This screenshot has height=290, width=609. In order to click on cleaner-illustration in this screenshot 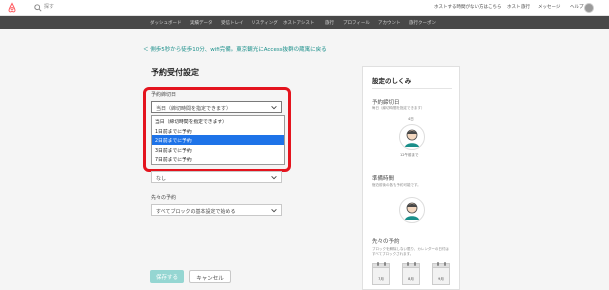, I will do `click(412, 210)`.